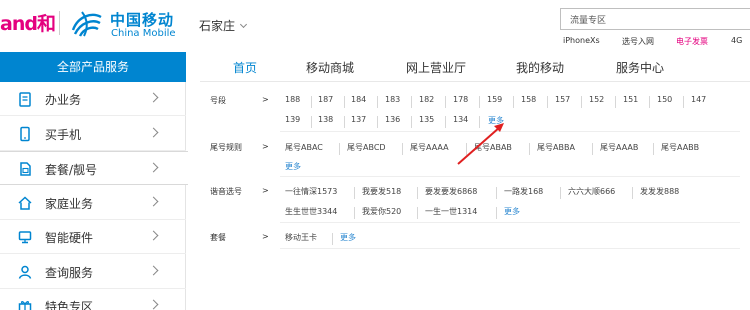 The height and width of the screenshot is (310, 750). What do you see at coordinates (381, 191) in the screenshot?
I see `filter-option: 我要发518` at bounding box center [381, 191].